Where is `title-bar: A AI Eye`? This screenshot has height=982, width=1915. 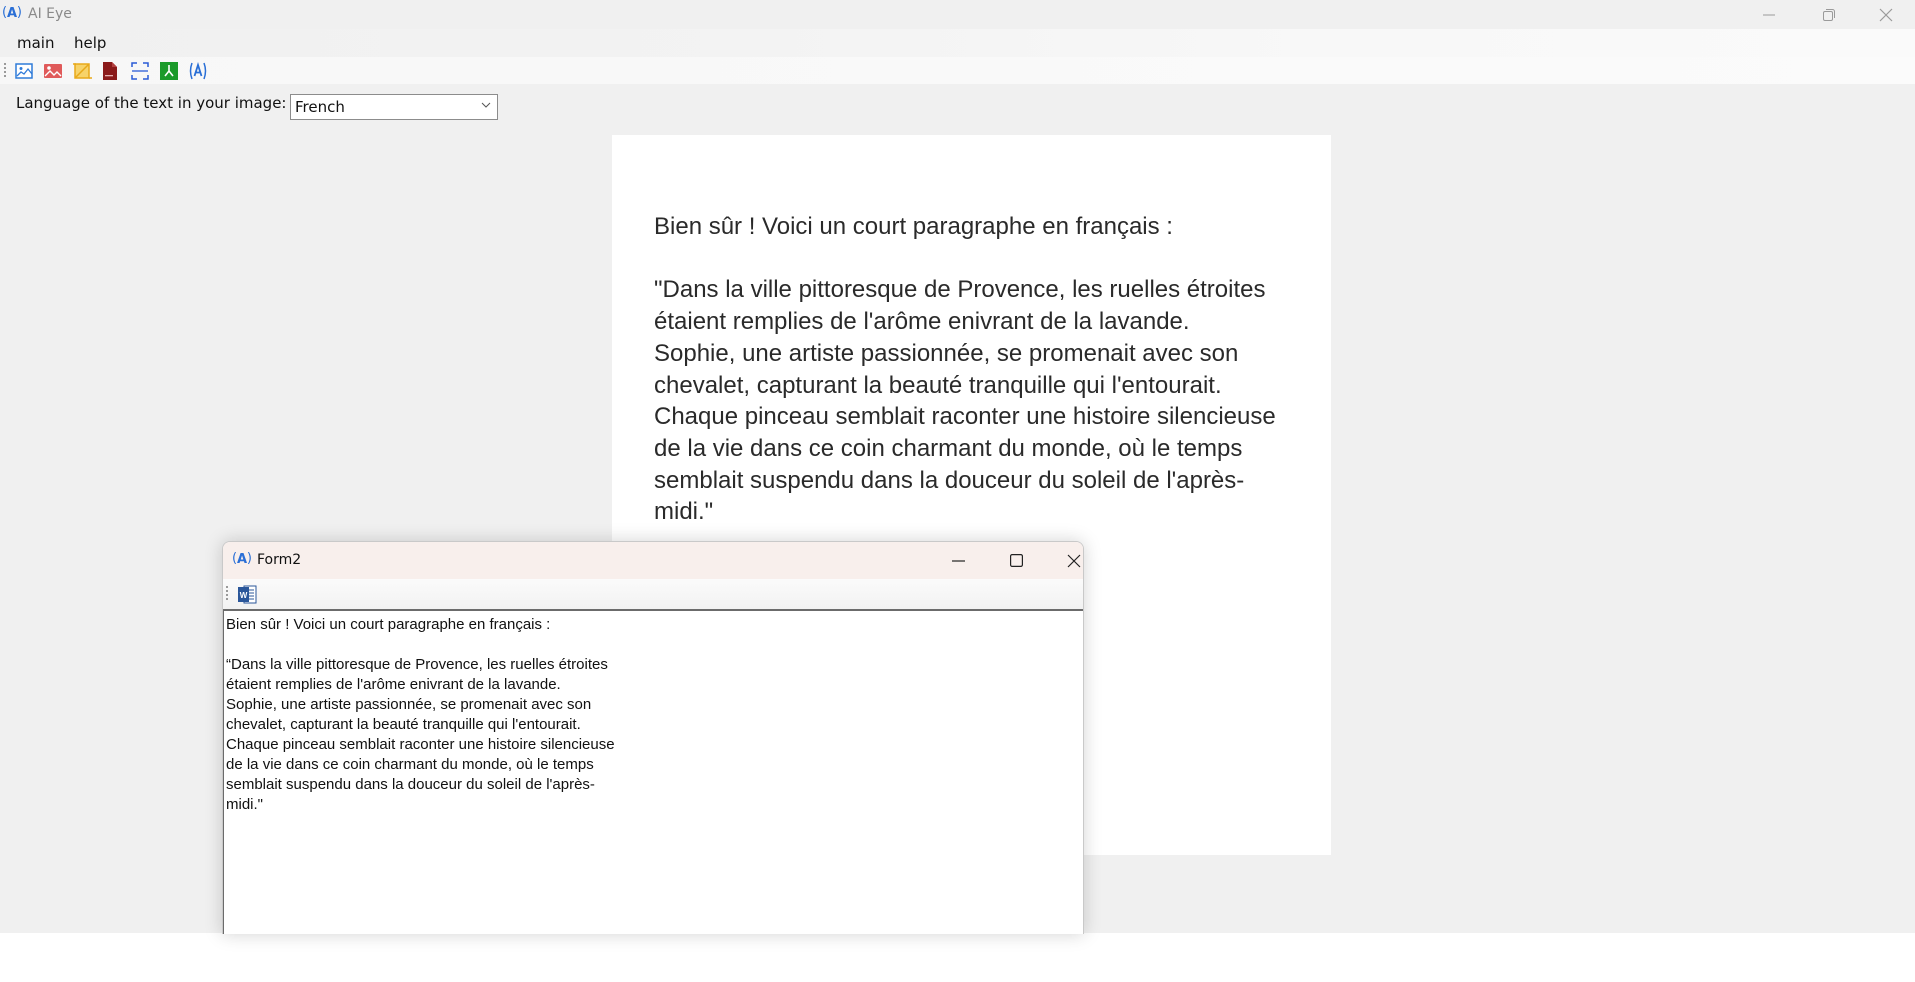
title-bar: A AI Eye is located at coordinates (957, 14).